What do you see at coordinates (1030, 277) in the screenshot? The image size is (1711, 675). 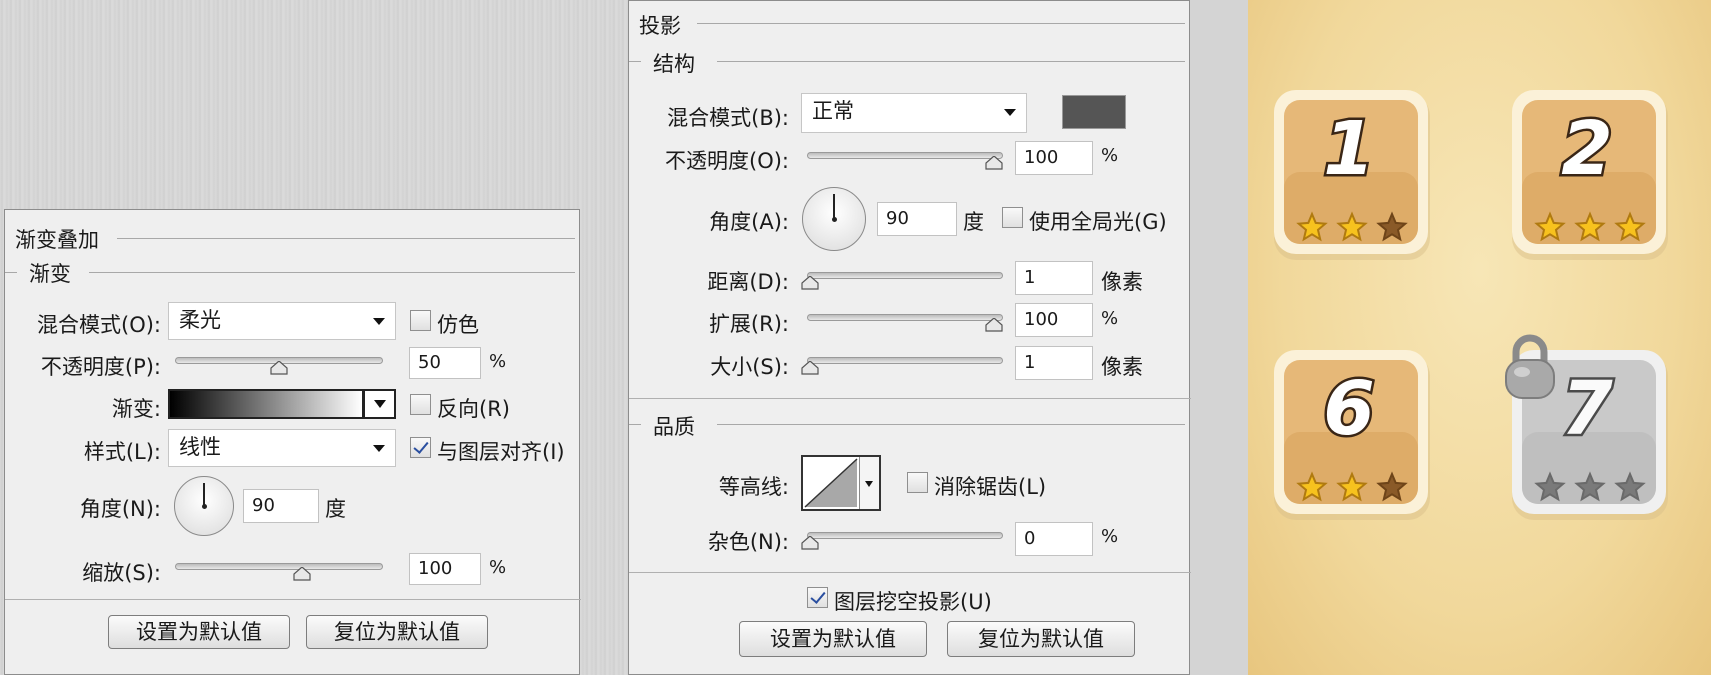 I see `distance-value: 1` at bounding box center [1030, 277].